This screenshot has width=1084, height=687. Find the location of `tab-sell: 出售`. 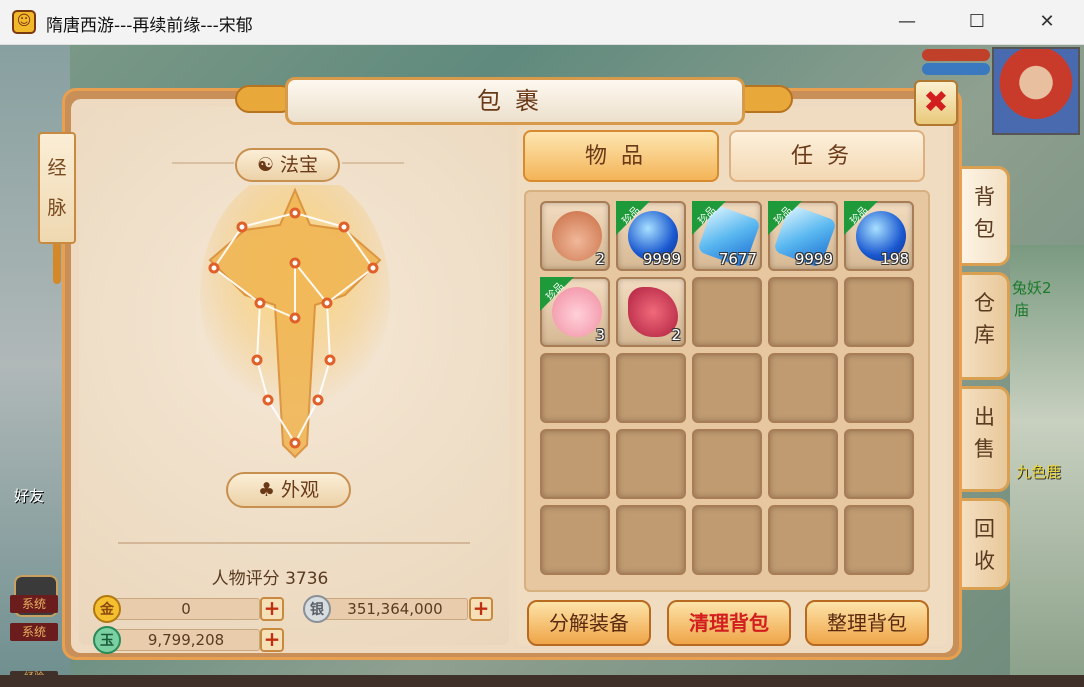

tab-sell: 出售 is located at coordinates (986, 439).